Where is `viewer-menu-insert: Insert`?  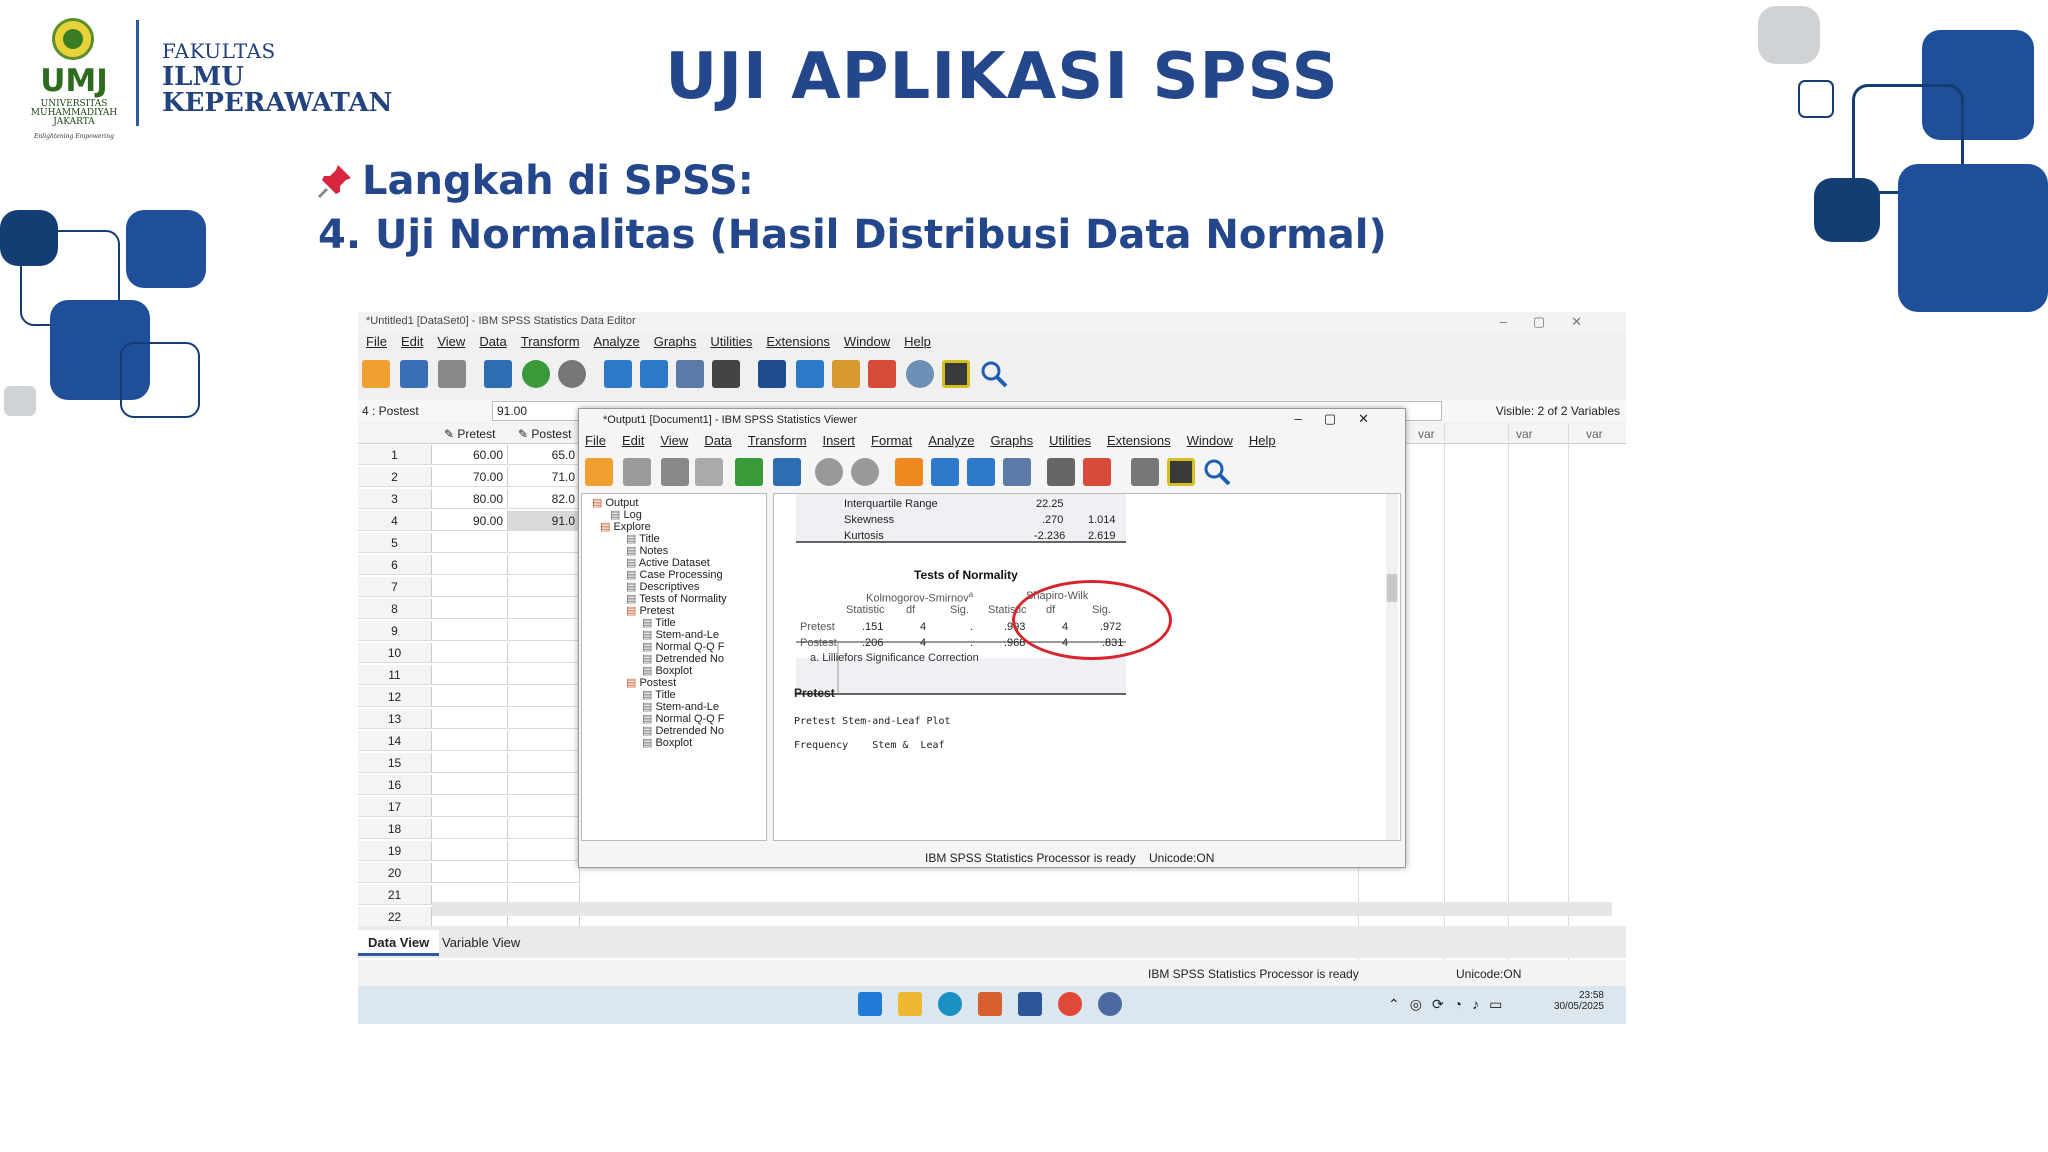
viewer-menu-insert: Insert is located at coordinates (839, 440).